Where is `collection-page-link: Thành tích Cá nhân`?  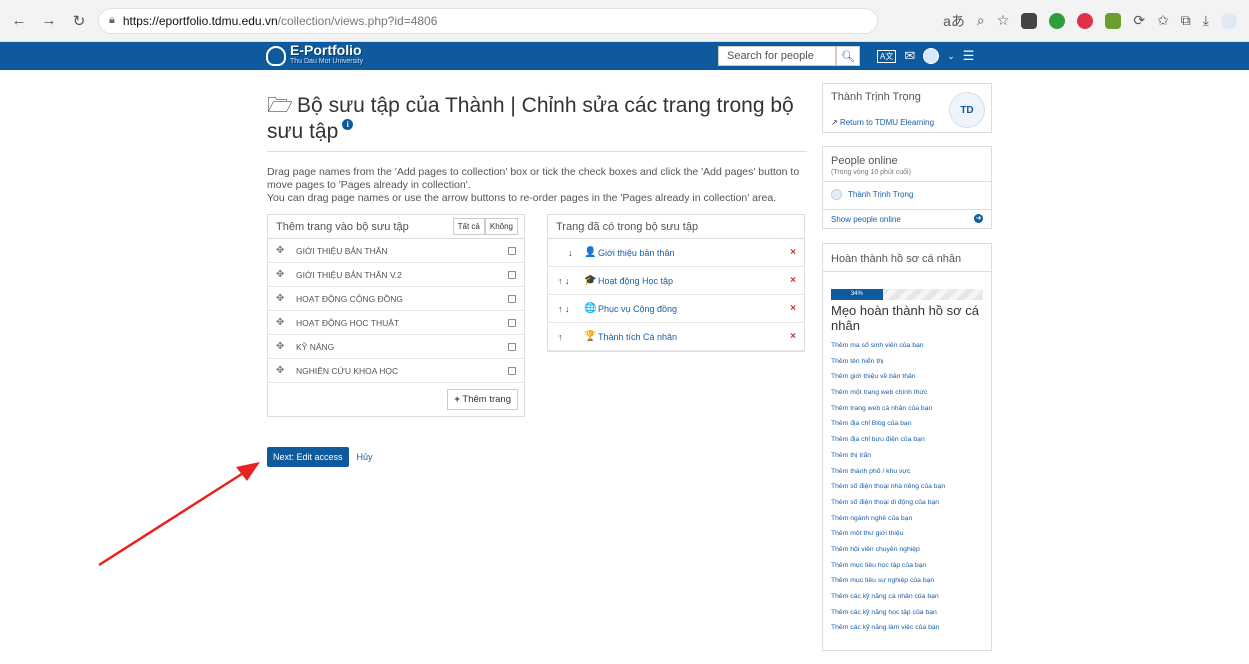
collection-page-link: Thành tích Cá nhân is located at coordinates (694, 337).